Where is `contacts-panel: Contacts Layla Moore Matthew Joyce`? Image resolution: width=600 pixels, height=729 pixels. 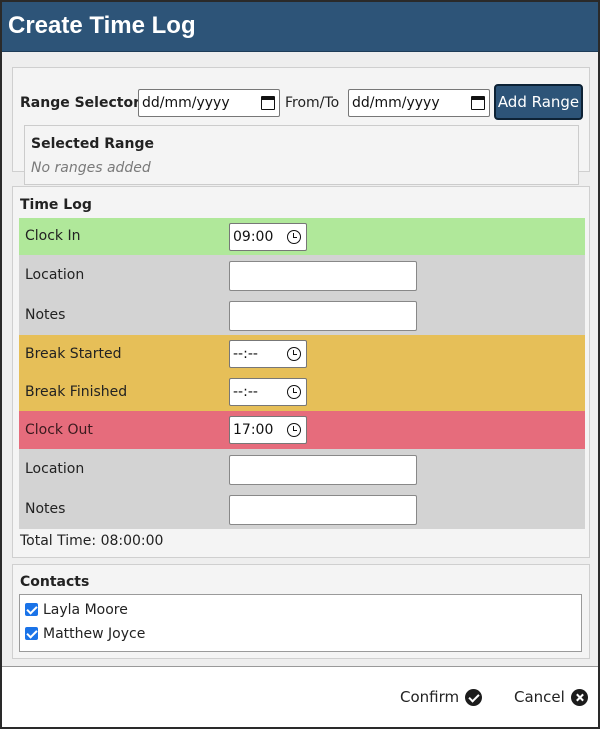 contacts-panel: Contacts Layla Moore Matthew Joyce is located at coordinates (301, 611).